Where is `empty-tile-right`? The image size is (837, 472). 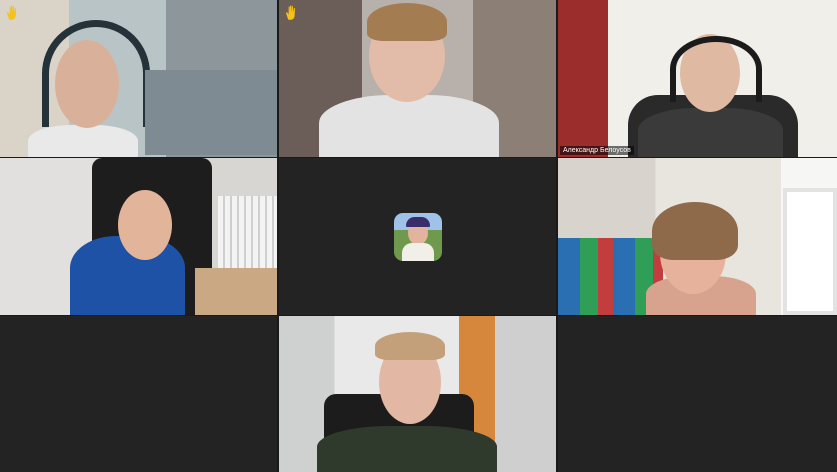
empty-tile-right is located at coordinates (697, 394).